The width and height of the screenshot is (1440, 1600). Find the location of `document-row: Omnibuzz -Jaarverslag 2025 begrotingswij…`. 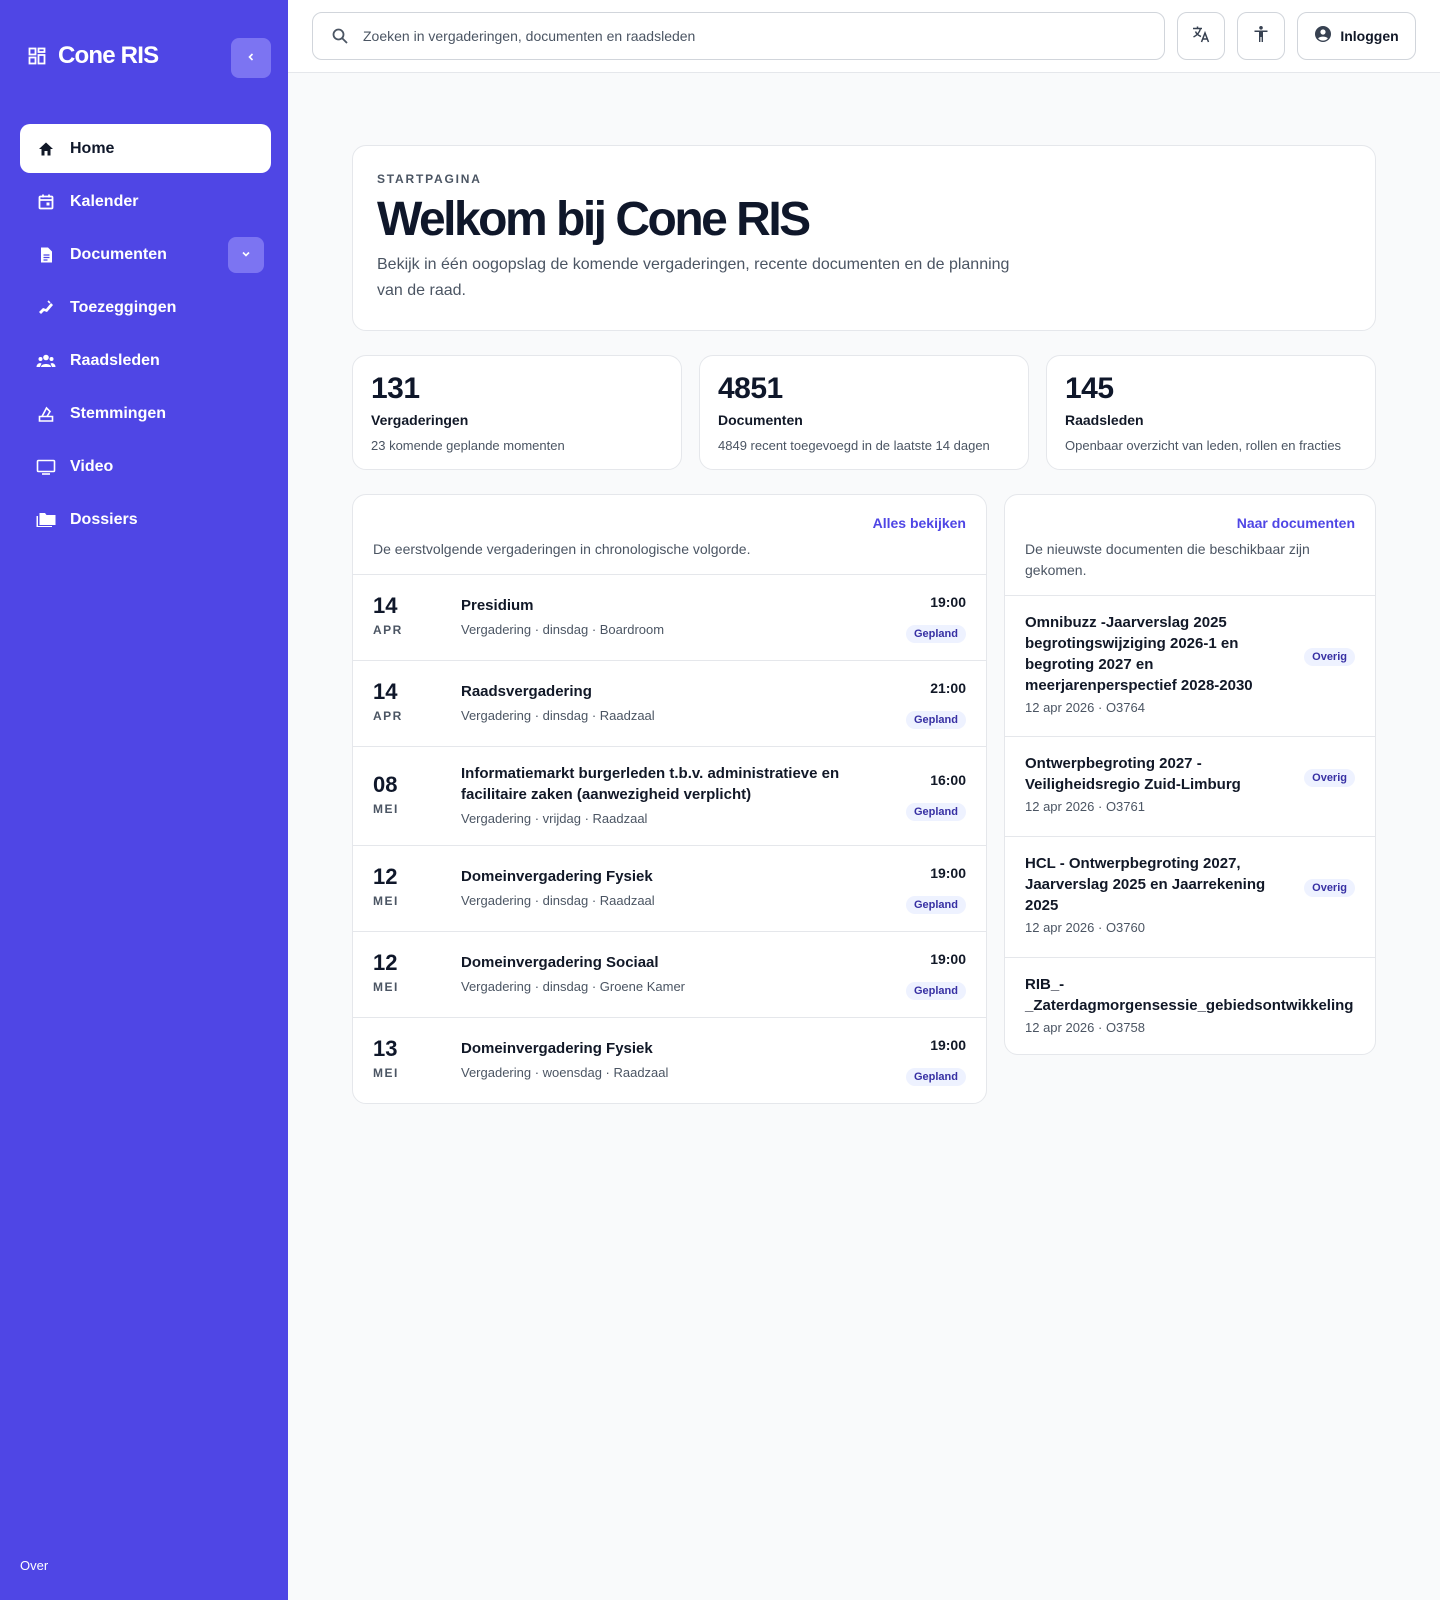

document-row: Omnibuzz -Jaarverslag 2025 begrotingswij… is located at coordinates (1190, 666).